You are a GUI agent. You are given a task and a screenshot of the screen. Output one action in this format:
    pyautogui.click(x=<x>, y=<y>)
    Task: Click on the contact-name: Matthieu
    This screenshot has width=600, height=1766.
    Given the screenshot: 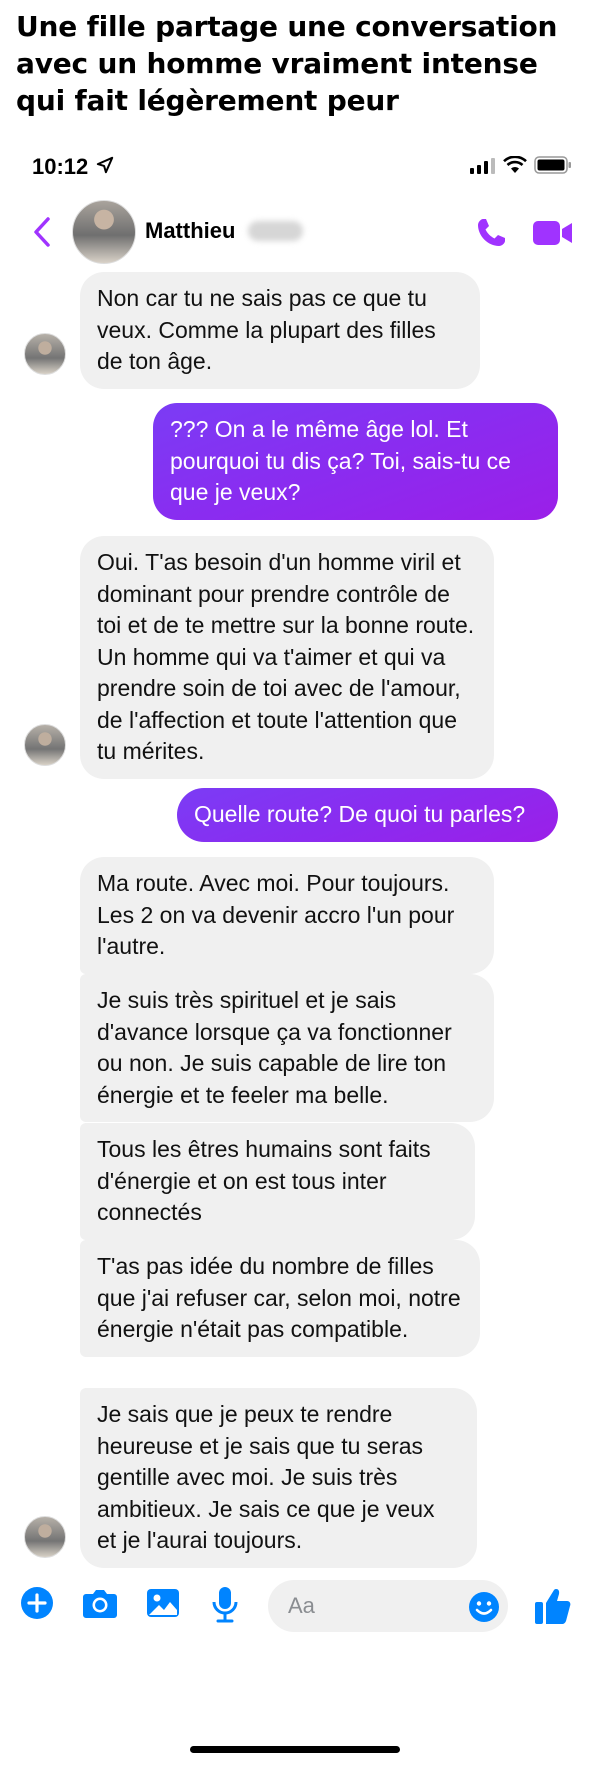 What is the action you would take?
    pyautogui.click(x=190, y=231)
    